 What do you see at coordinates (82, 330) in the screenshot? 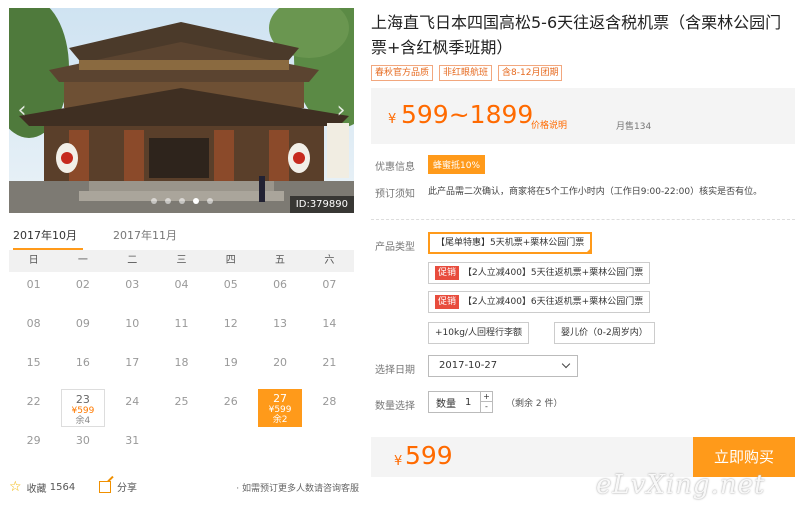
I see `calendar-day: 09` at bounding box center [82, 330].